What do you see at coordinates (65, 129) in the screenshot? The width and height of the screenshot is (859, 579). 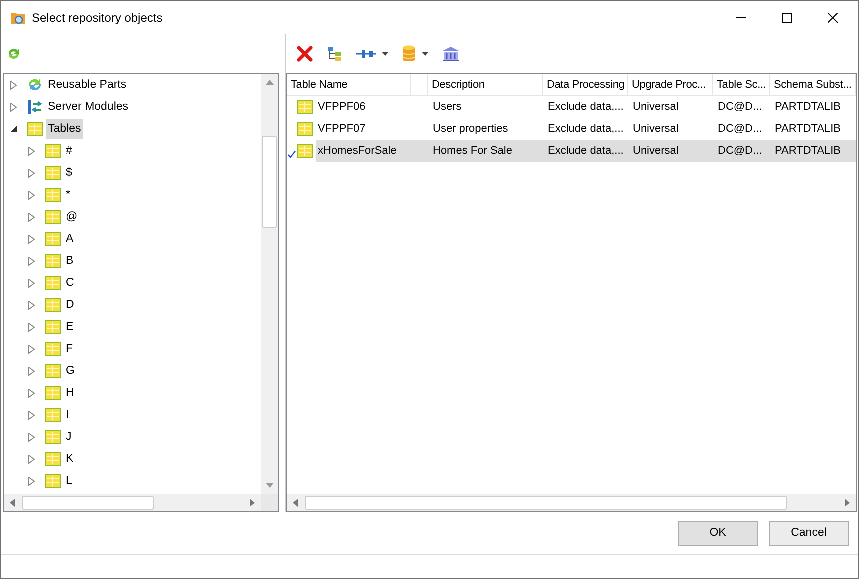 I see `tree-item: Tables` at bounding box center [65, 129].